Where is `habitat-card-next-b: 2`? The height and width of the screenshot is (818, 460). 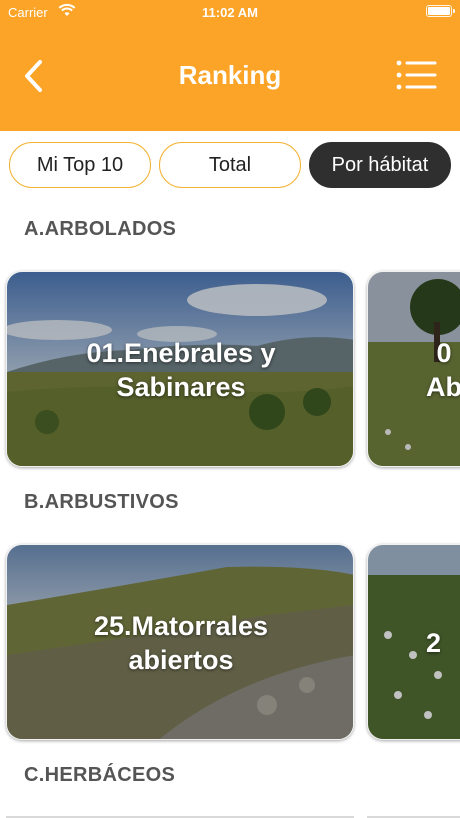
habitat-card-next-b: 2 is located at coordinates (413, 642).